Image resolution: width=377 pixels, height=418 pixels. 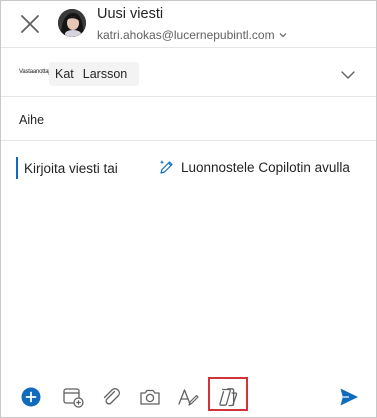 I want to click on draft-with-copilot-link: Luonnostele Copilotin avulla, so click(x=254, y=167).